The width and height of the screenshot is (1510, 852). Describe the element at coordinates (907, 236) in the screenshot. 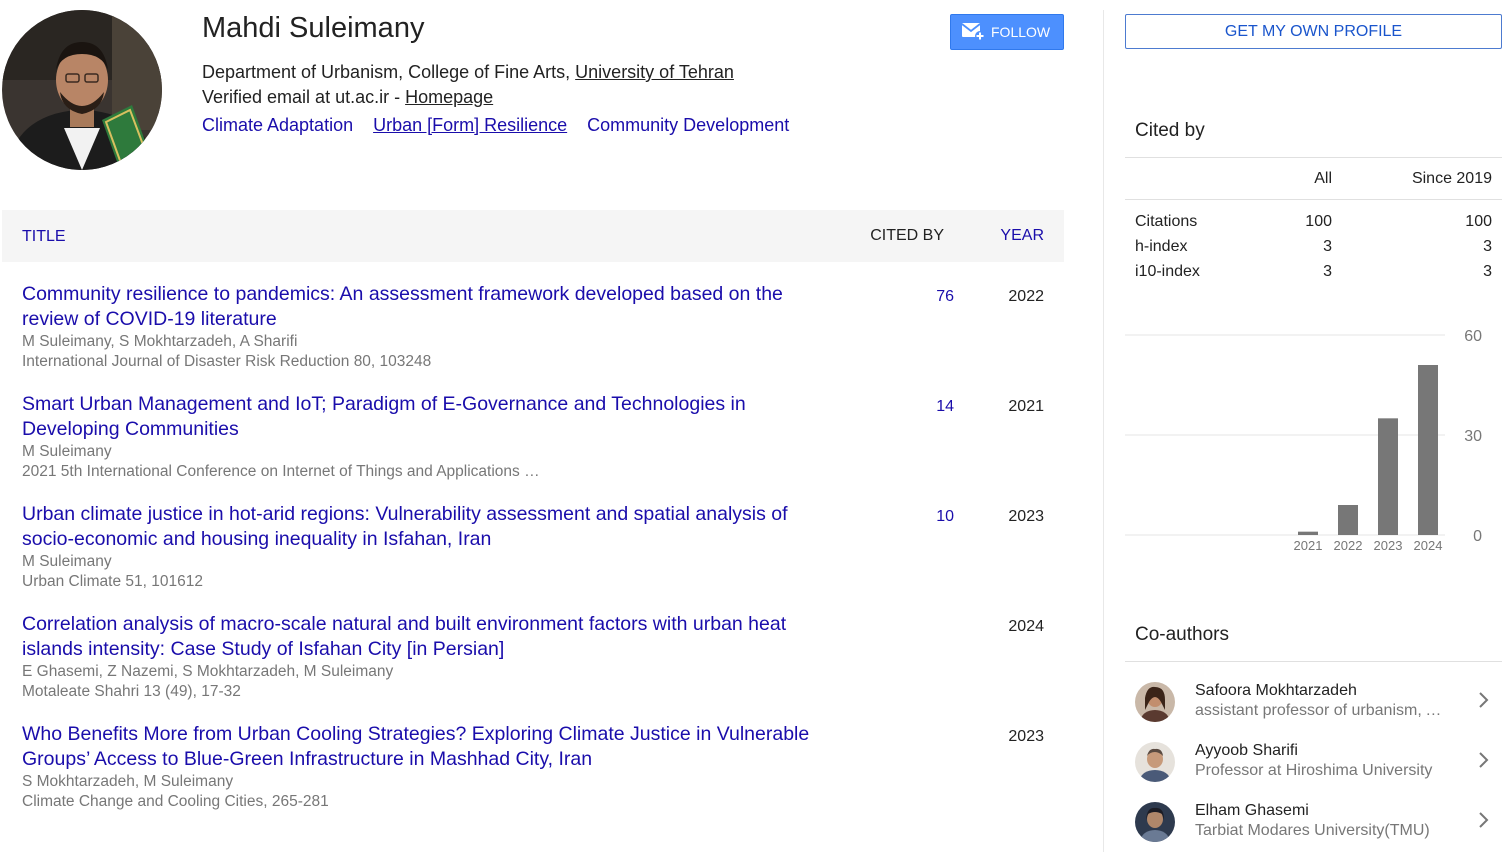

I see `sort-by-cited: CITED BY` at that location.